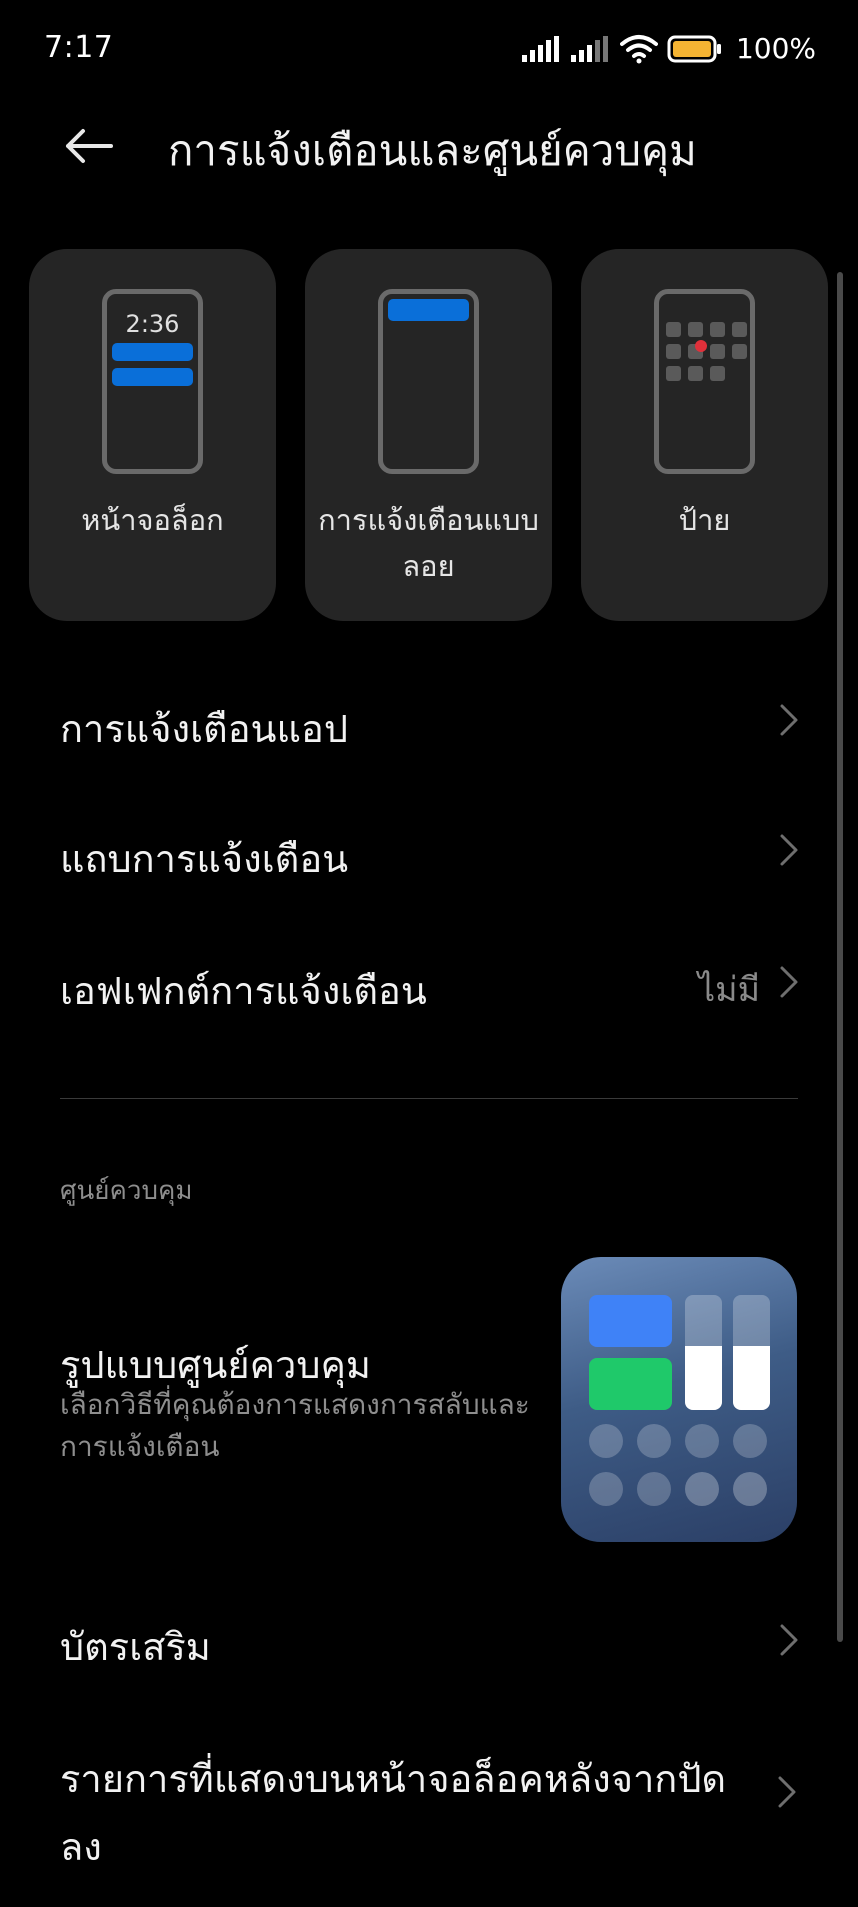  What do you see at coordinates (703, 1352) in the screenshot?
I see `preview-slider-brightness` at bounding box center [703, 1352].